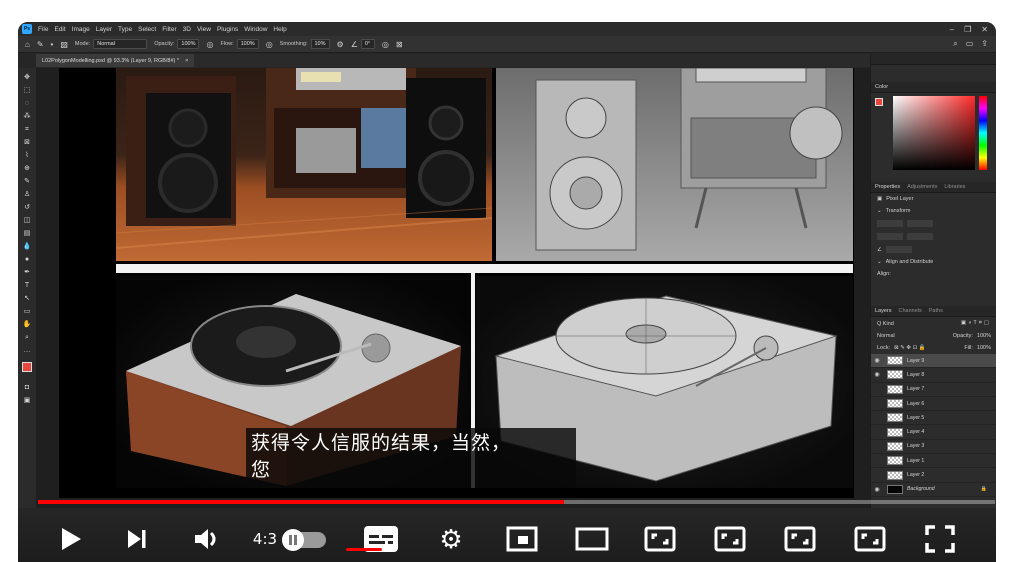 This screenshot has height=562, width=1031. I want to click on magic-wand-icon: ⁂, so click(27, 117).